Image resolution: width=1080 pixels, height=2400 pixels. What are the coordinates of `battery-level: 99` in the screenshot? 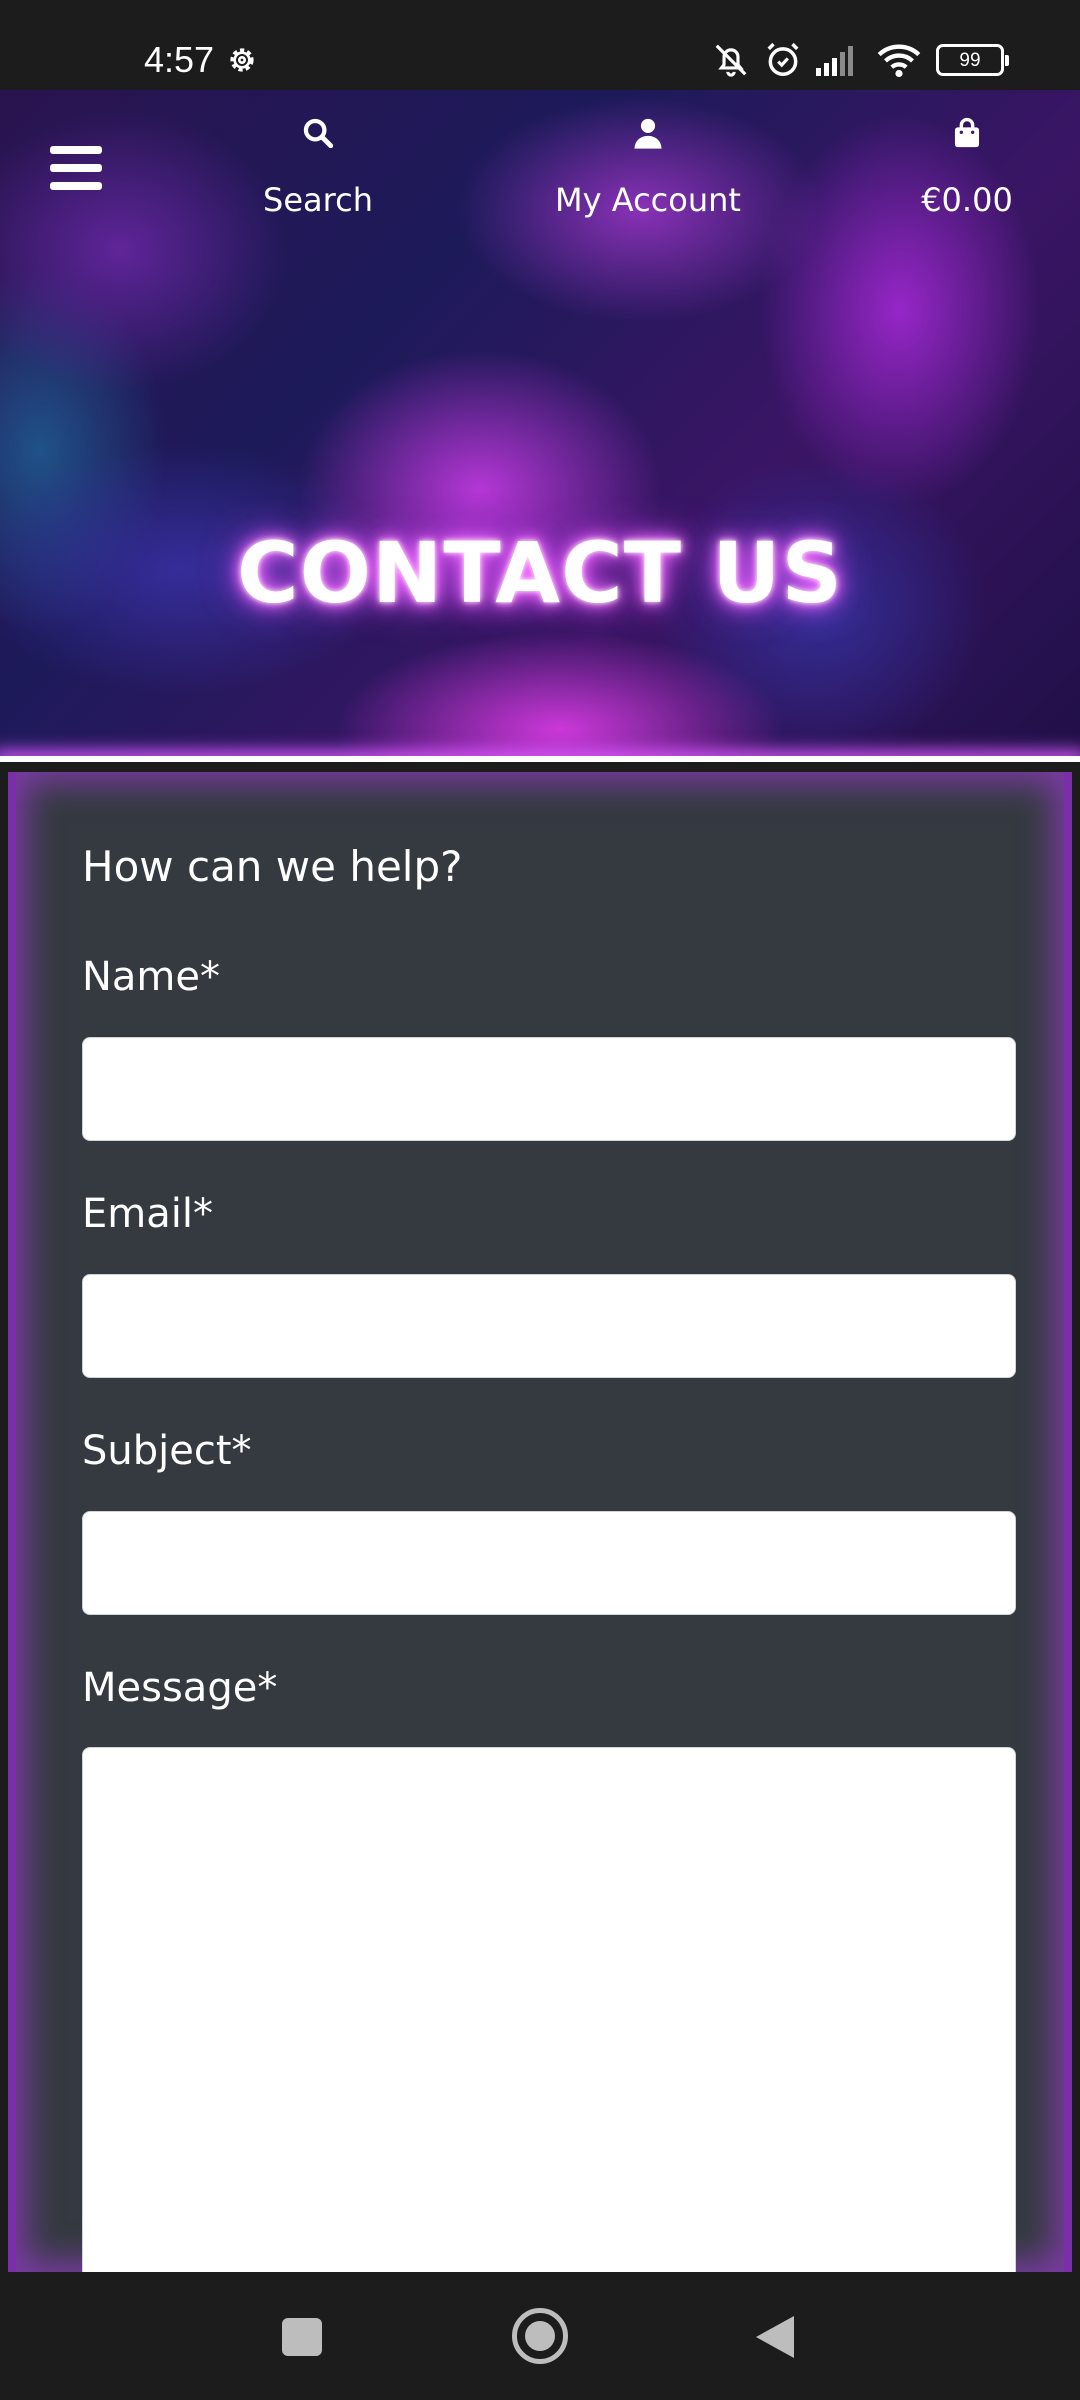 It's located at (970, 60).